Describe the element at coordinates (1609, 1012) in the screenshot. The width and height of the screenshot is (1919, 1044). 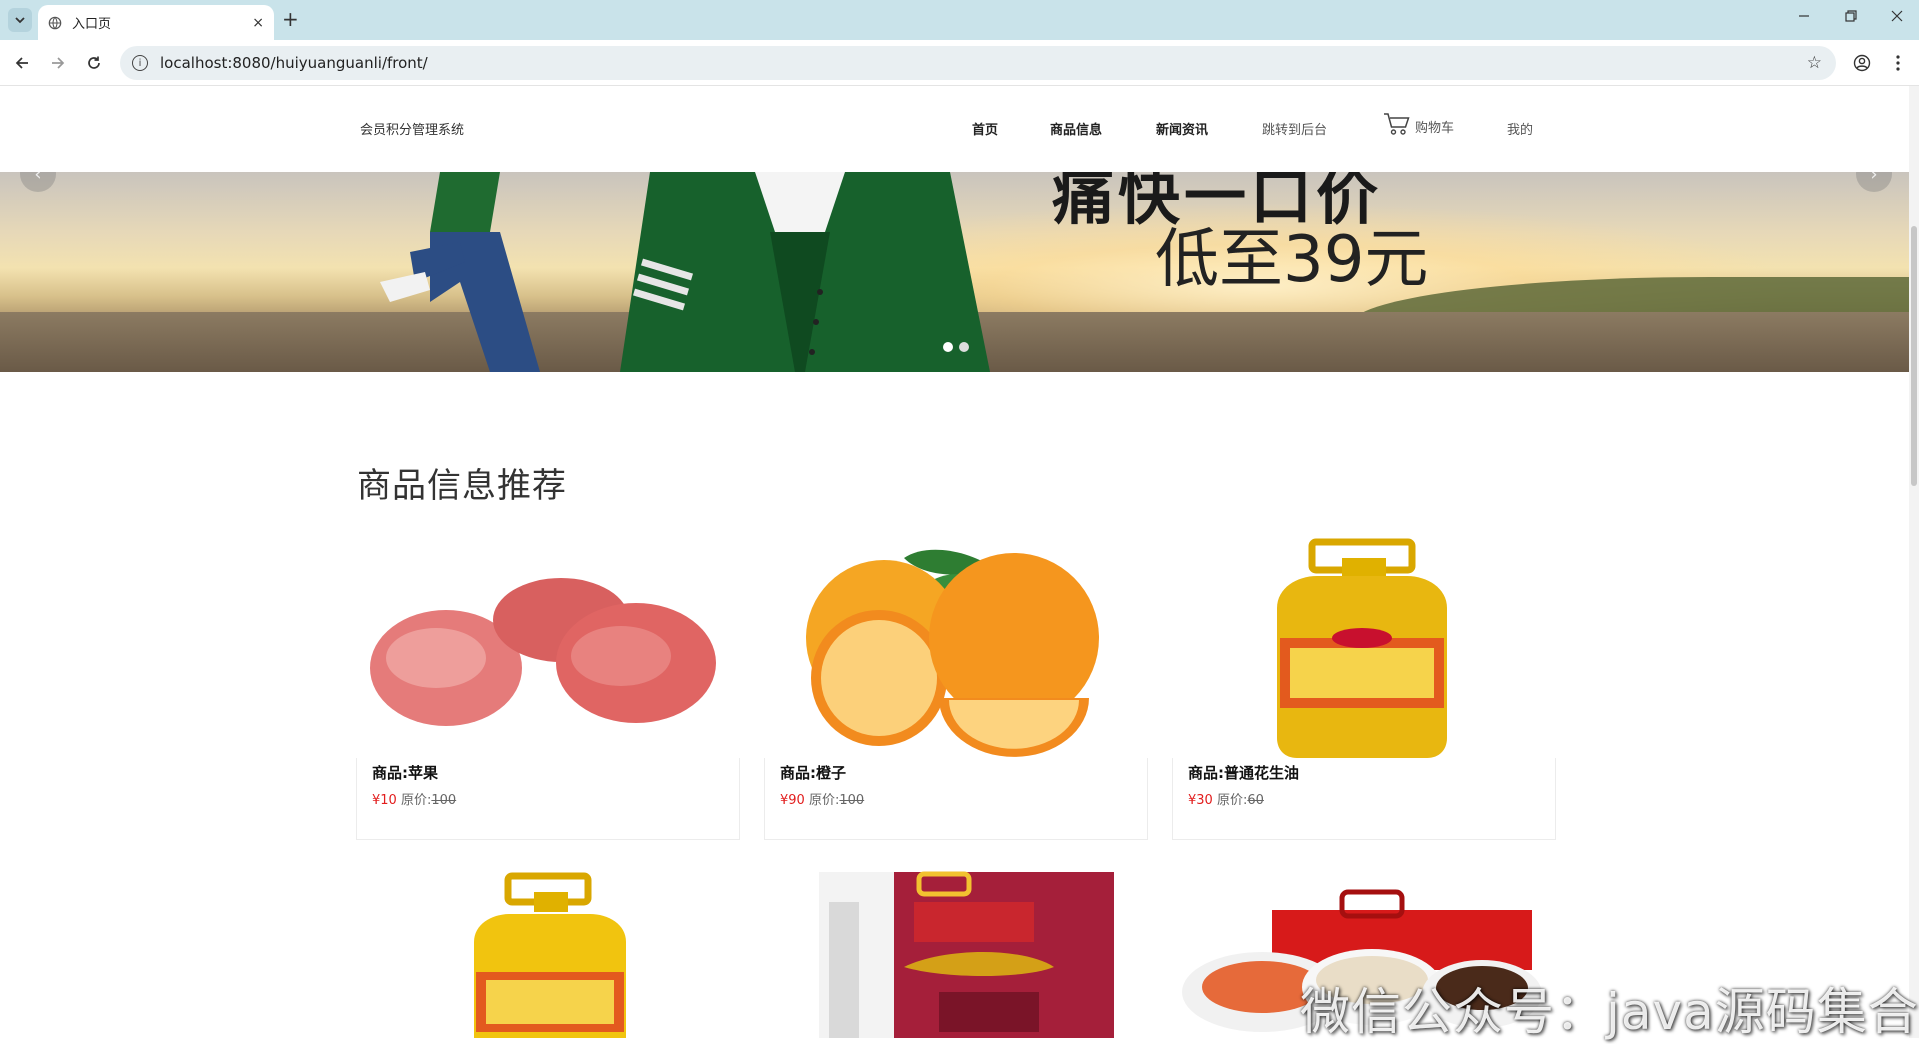
I see `watermark-text: 微信公众号：java源码集合` at that location.